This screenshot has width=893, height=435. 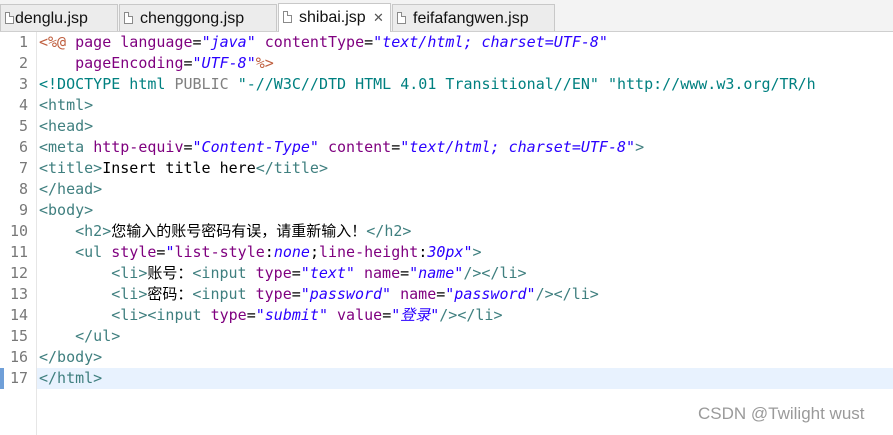 I want to click on code-line-10: <h2>您输入的账号密码有误，请重新输入！</h2>, so click(x=225, y=231).